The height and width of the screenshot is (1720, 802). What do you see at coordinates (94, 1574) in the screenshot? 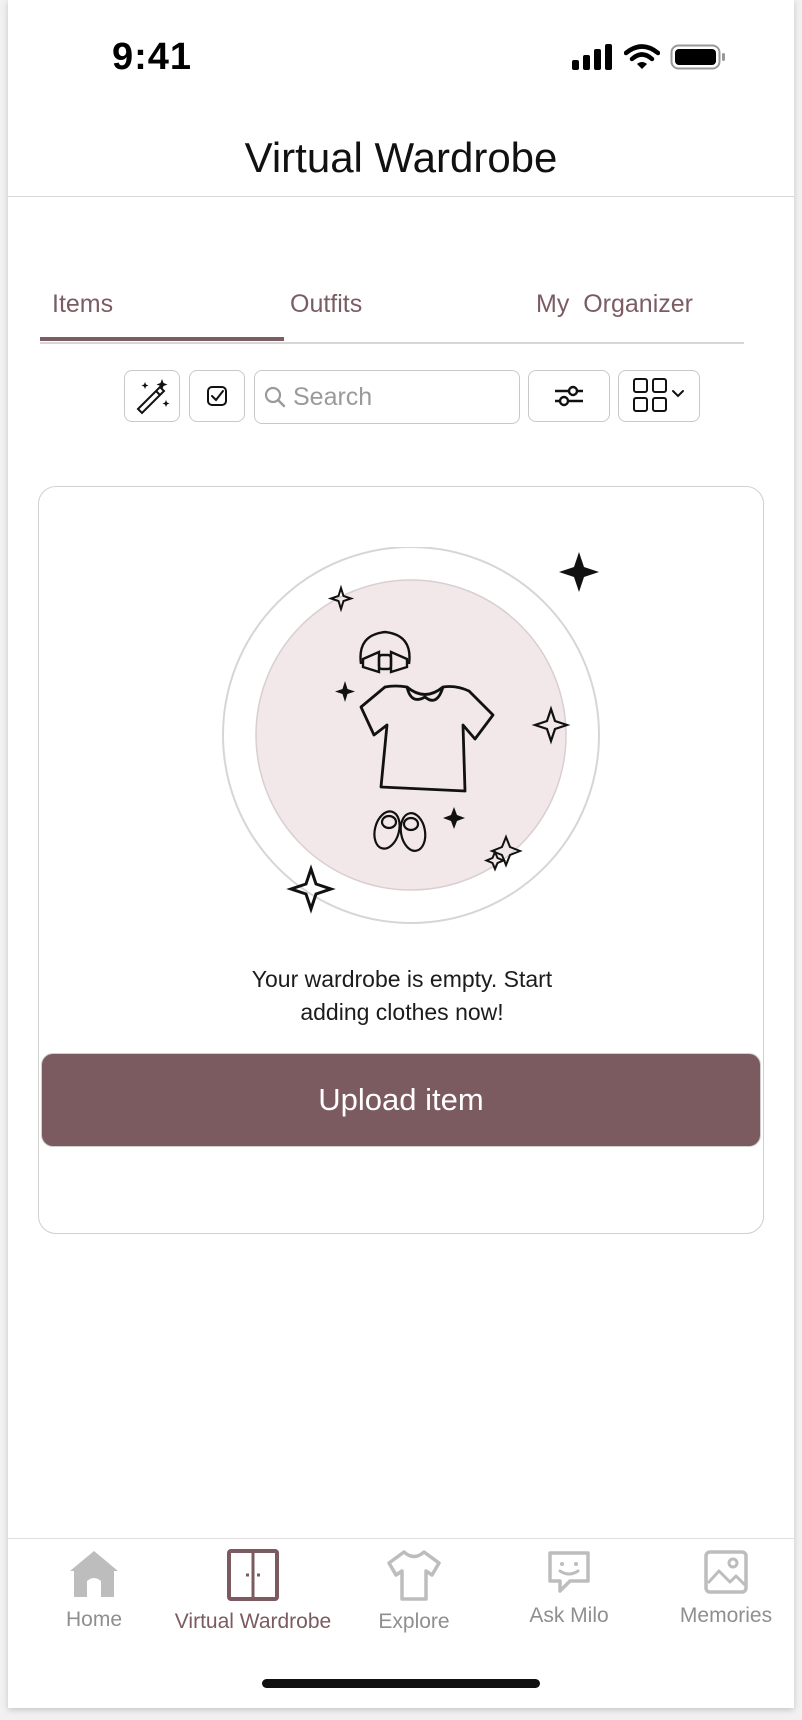
I see `home-icon` at bounding box center [94, 1574].